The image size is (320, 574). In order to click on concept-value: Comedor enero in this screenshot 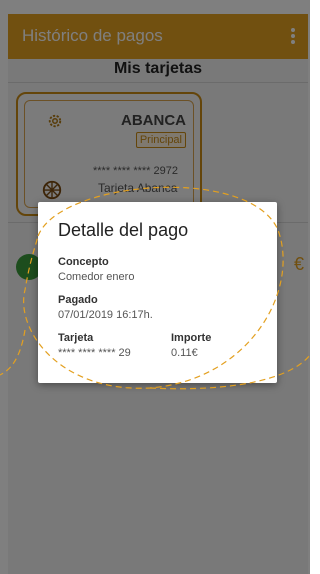, I will do `click(96, 277)`.